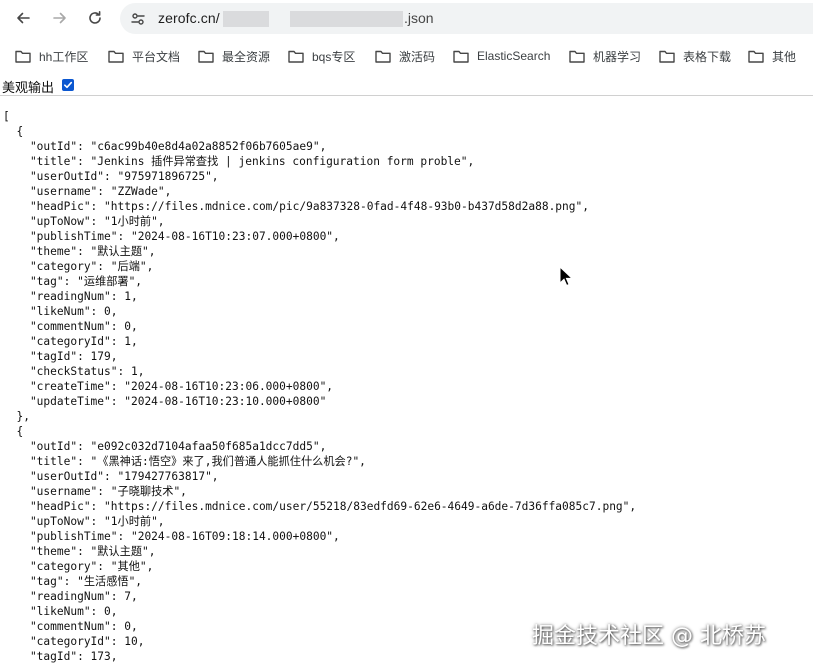 This screenshot has height=667, width=813. What do you see at coordinates (70, 596) in the screenshot?
I see `json-line: "readingNum": 7,` at bounding box center [70, 596].